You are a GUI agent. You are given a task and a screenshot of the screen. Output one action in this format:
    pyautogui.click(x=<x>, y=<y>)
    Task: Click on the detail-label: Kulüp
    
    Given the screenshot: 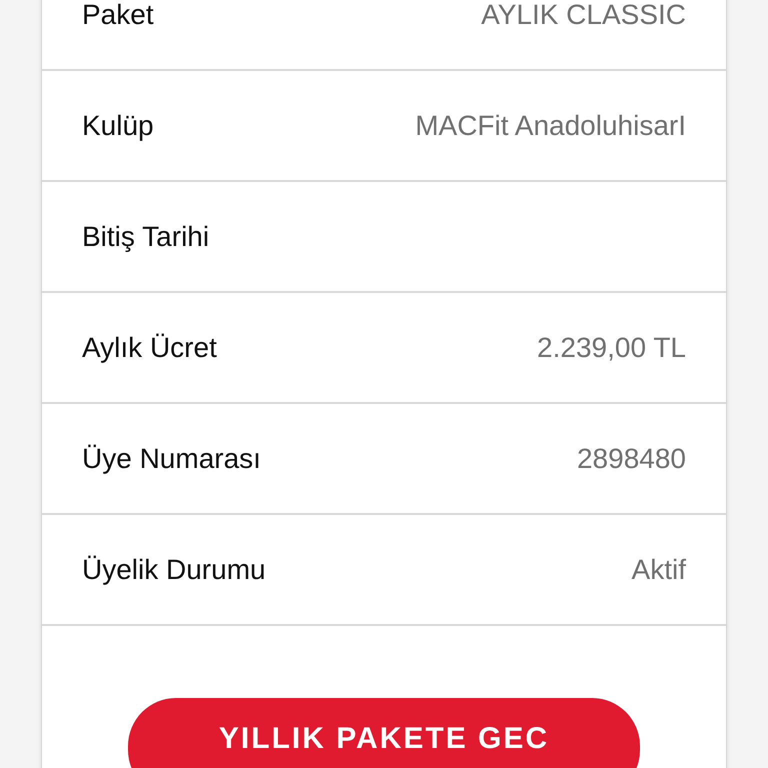 What is the action you would take?
    pyautogui.click(x=118, y=126)
    